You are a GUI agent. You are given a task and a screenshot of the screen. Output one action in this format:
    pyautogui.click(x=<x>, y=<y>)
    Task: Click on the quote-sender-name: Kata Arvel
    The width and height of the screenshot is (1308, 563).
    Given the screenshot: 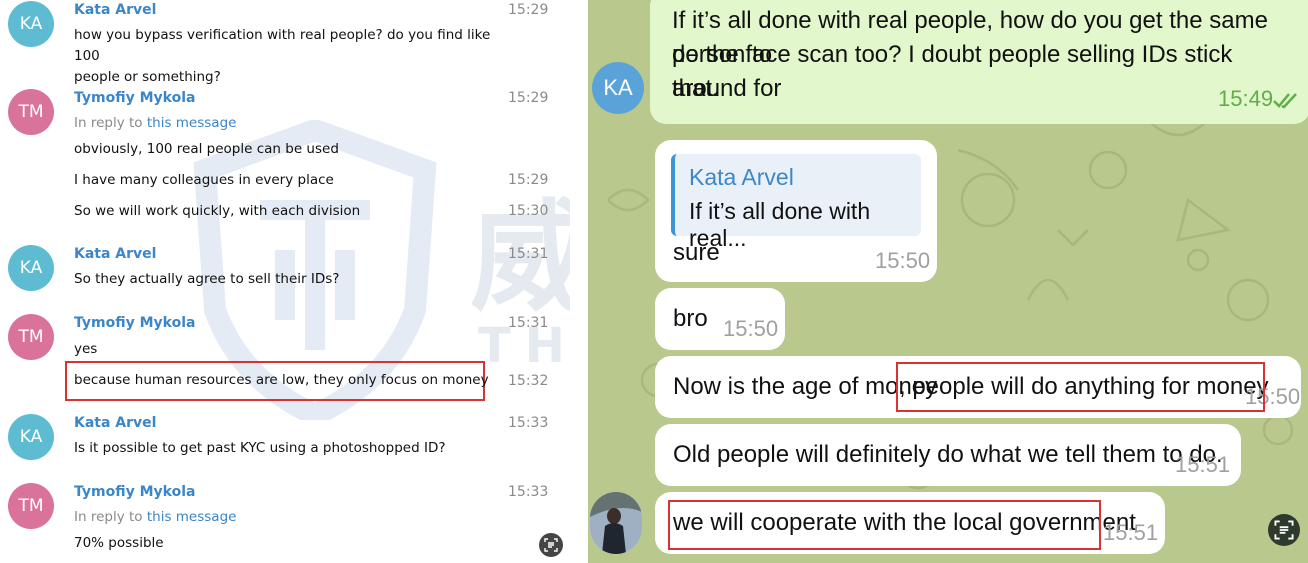 What is the action you would take?
    pyautogui.click(x=741, y=177)
    